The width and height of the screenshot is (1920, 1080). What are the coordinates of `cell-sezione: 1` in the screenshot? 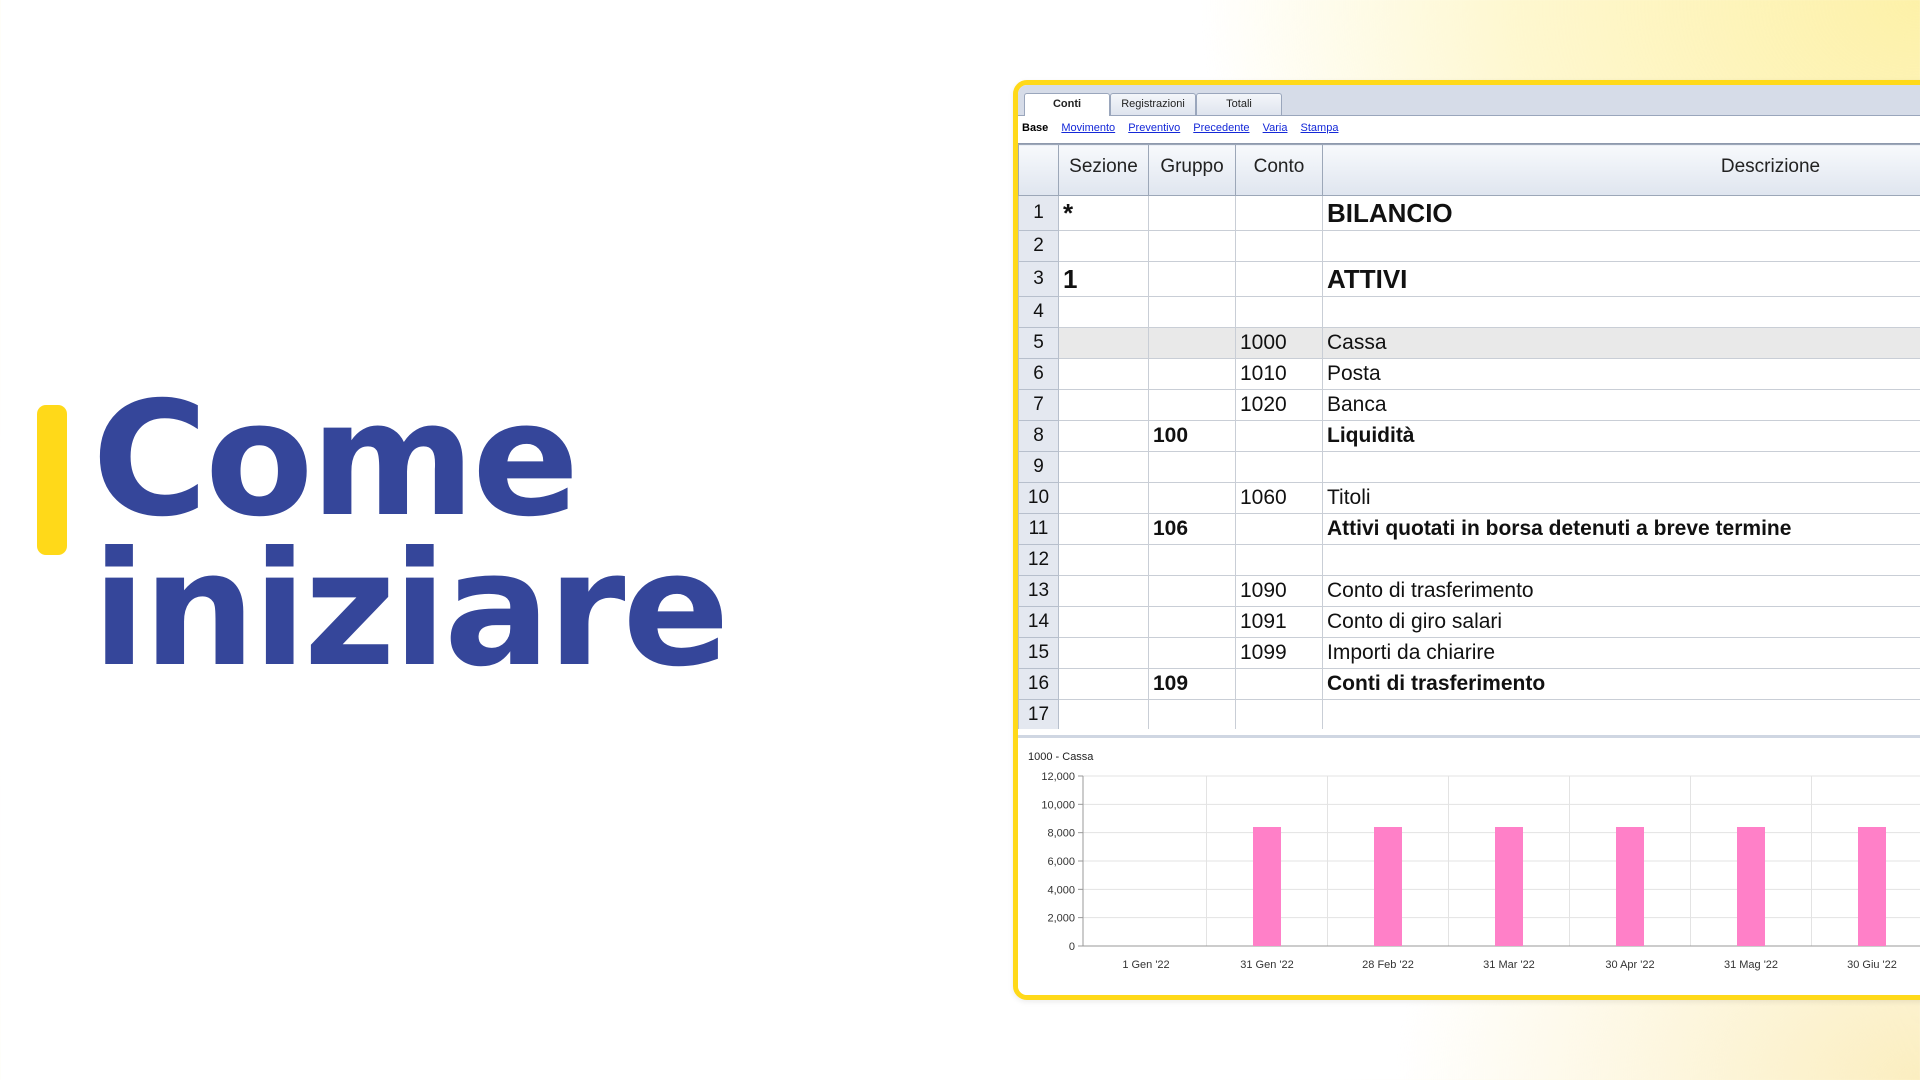 It's located at (1103, 279).